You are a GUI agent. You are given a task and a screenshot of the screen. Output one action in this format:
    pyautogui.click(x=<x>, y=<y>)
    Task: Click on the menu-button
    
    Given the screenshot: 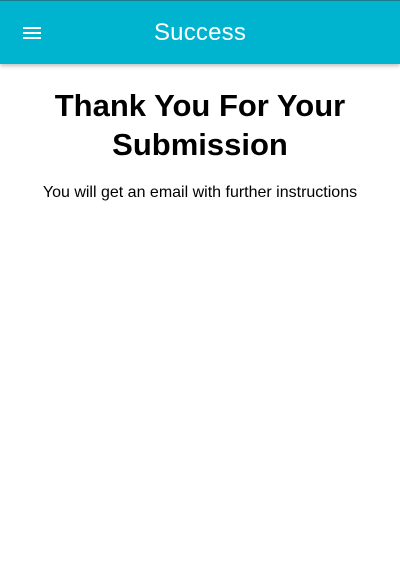 What is the action you would take?
    pyautogui.click(x=32, y=33)
    